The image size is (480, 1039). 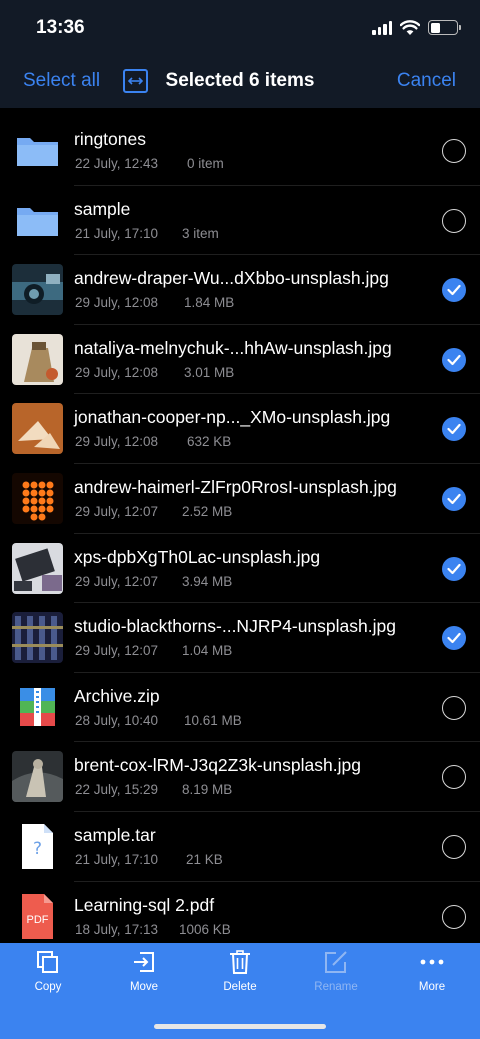 I want to click on file-name: Archive.zip, so click(x=117, y=695).